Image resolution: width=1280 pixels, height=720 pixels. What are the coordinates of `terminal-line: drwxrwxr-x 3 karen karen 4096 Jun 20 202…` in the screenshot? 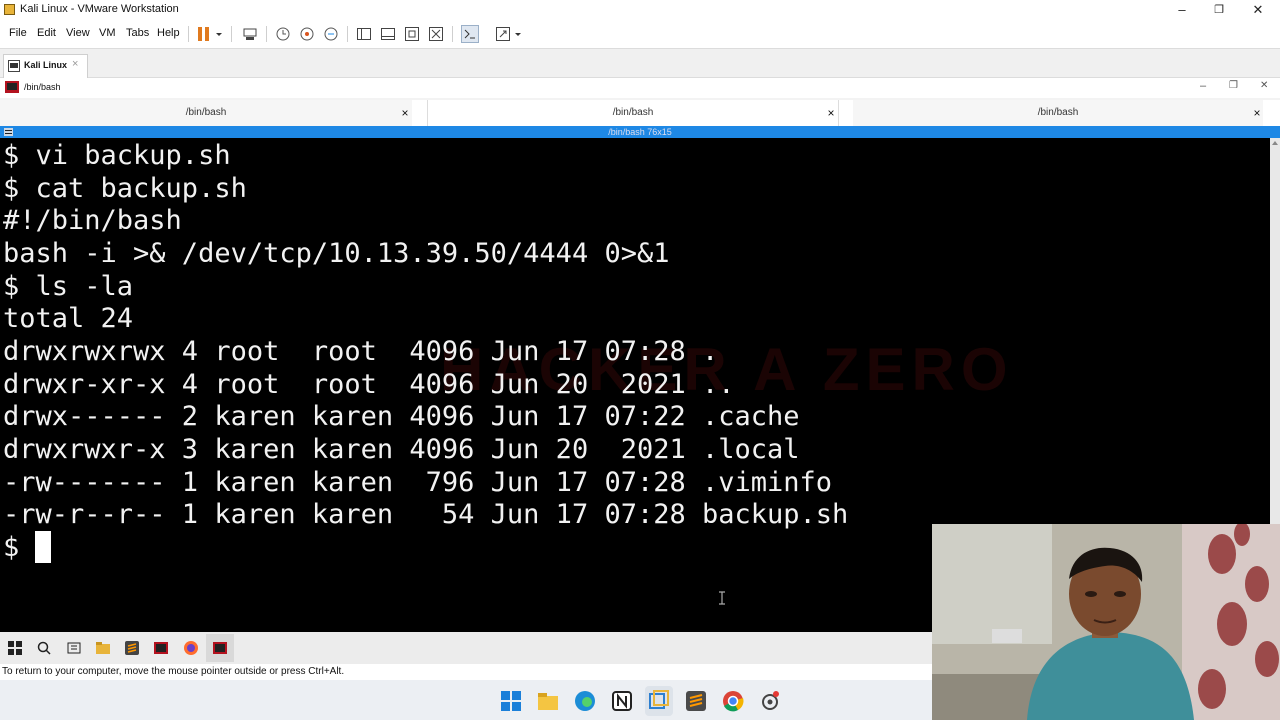 It's located at (401, 449).